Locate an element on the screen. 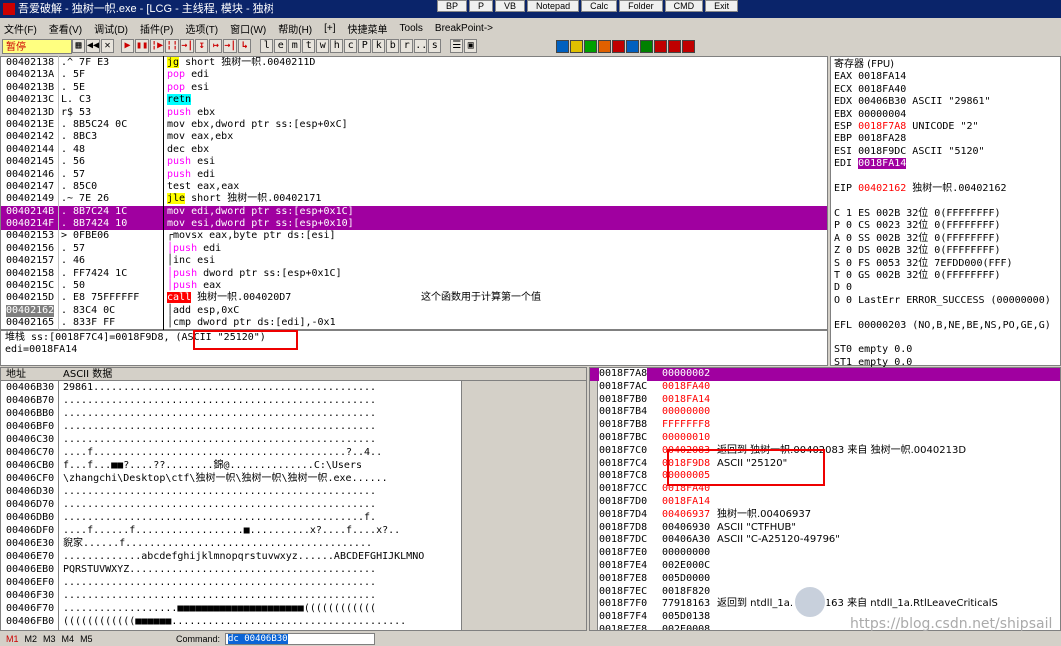 This screenshot has width=1061, height=646. register-value: 00406B30 is located at coordinates (882, 101).